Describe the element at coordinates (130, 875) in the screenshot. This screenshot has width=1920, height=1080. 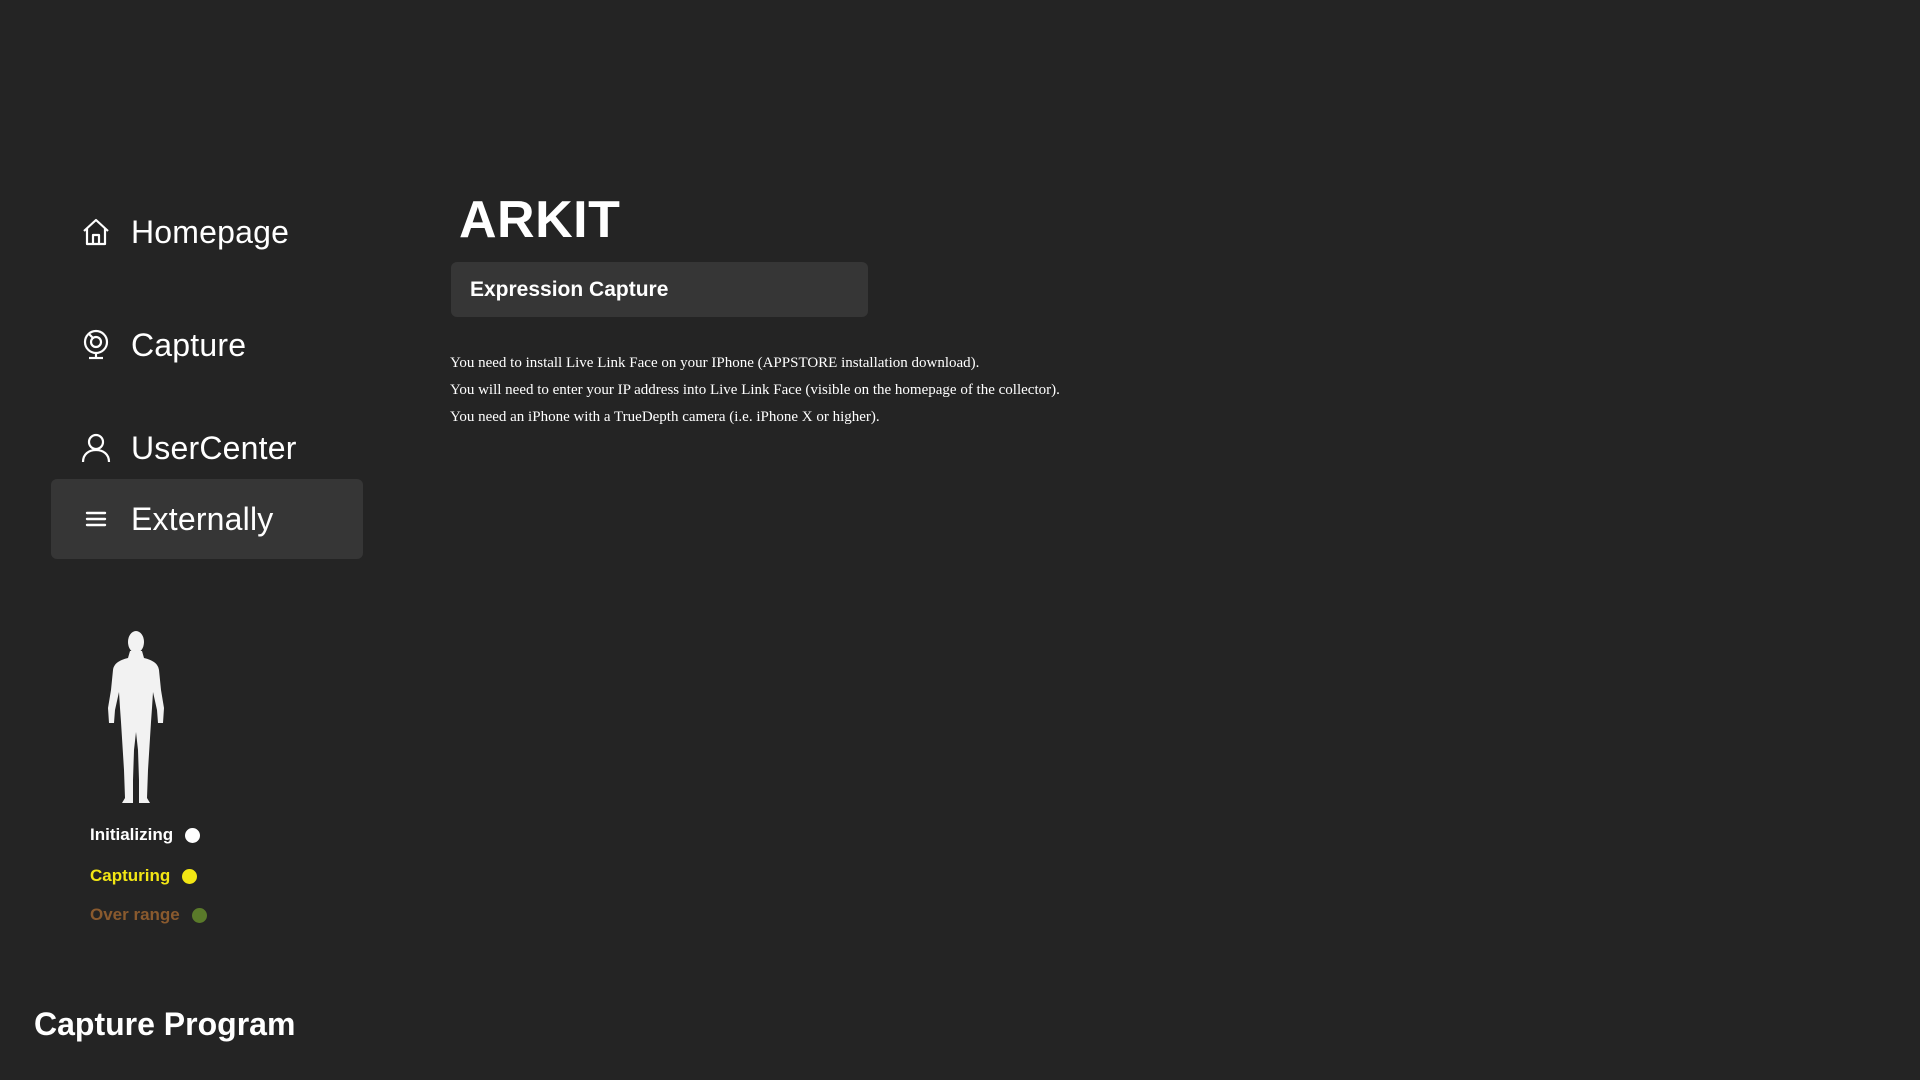
I see `status-label: Capturing` at that location.